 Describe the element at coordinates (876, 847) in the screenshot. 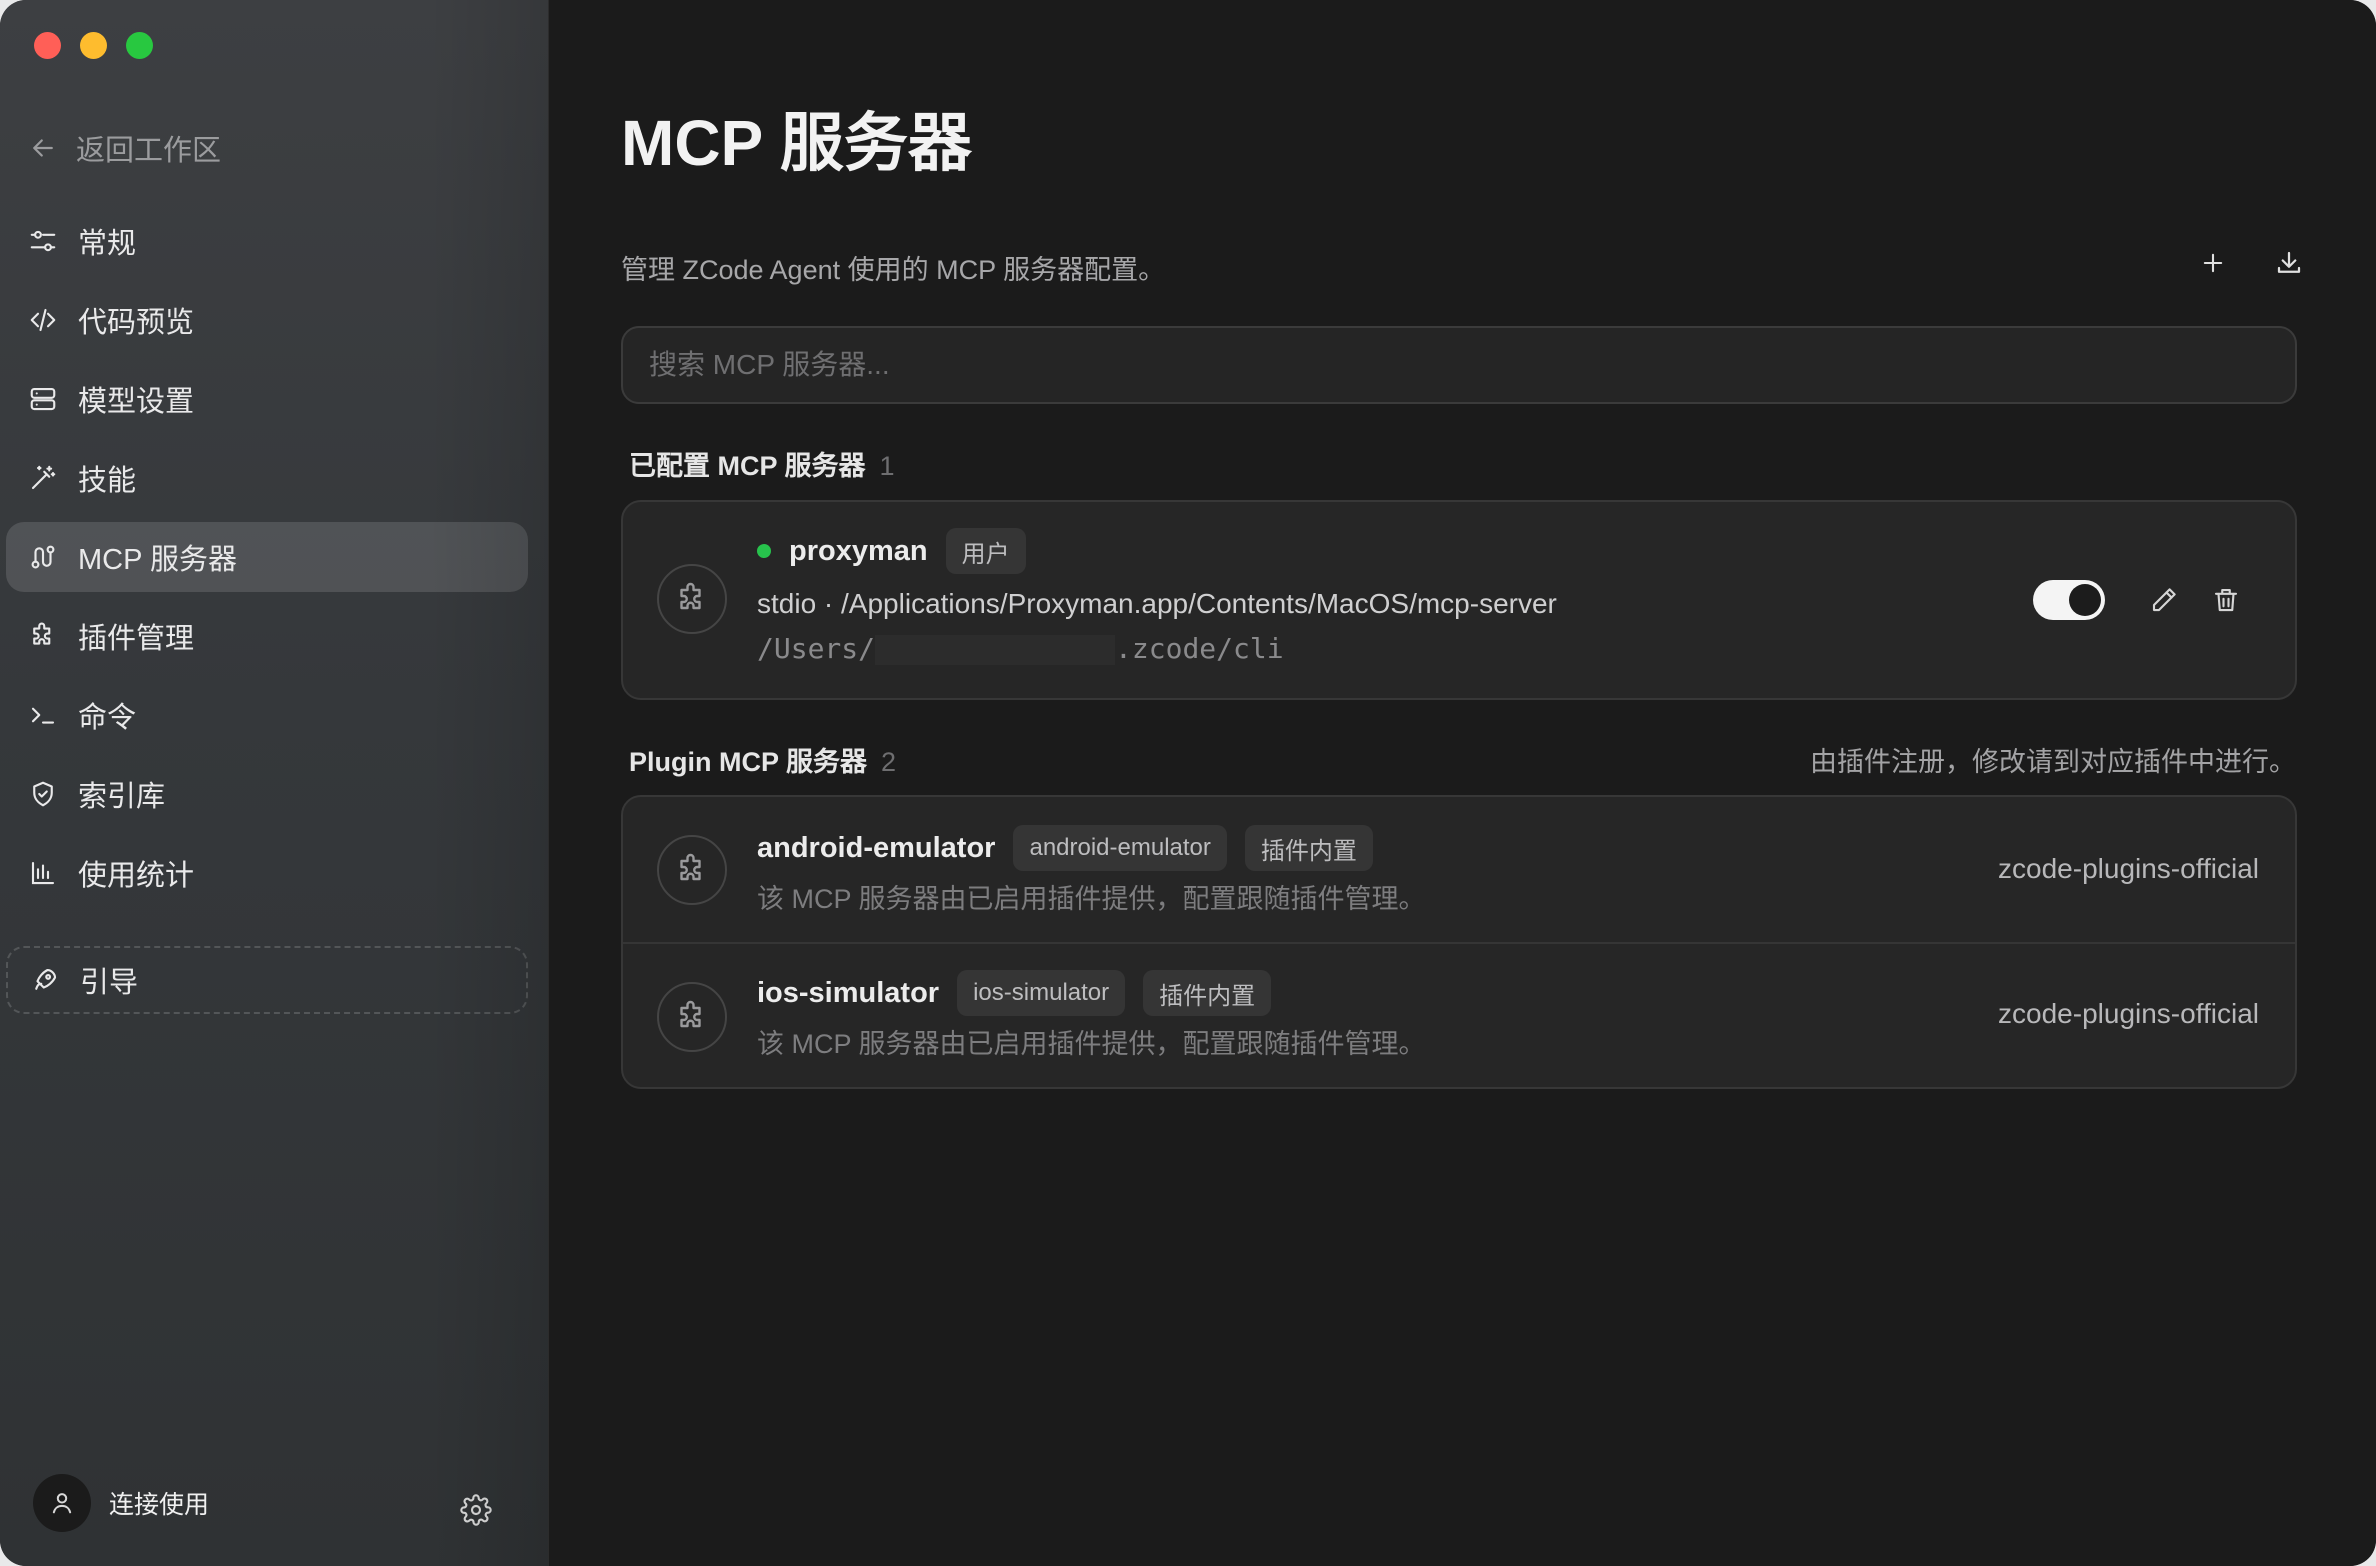

I see `server-name: android-emulator` at that location.